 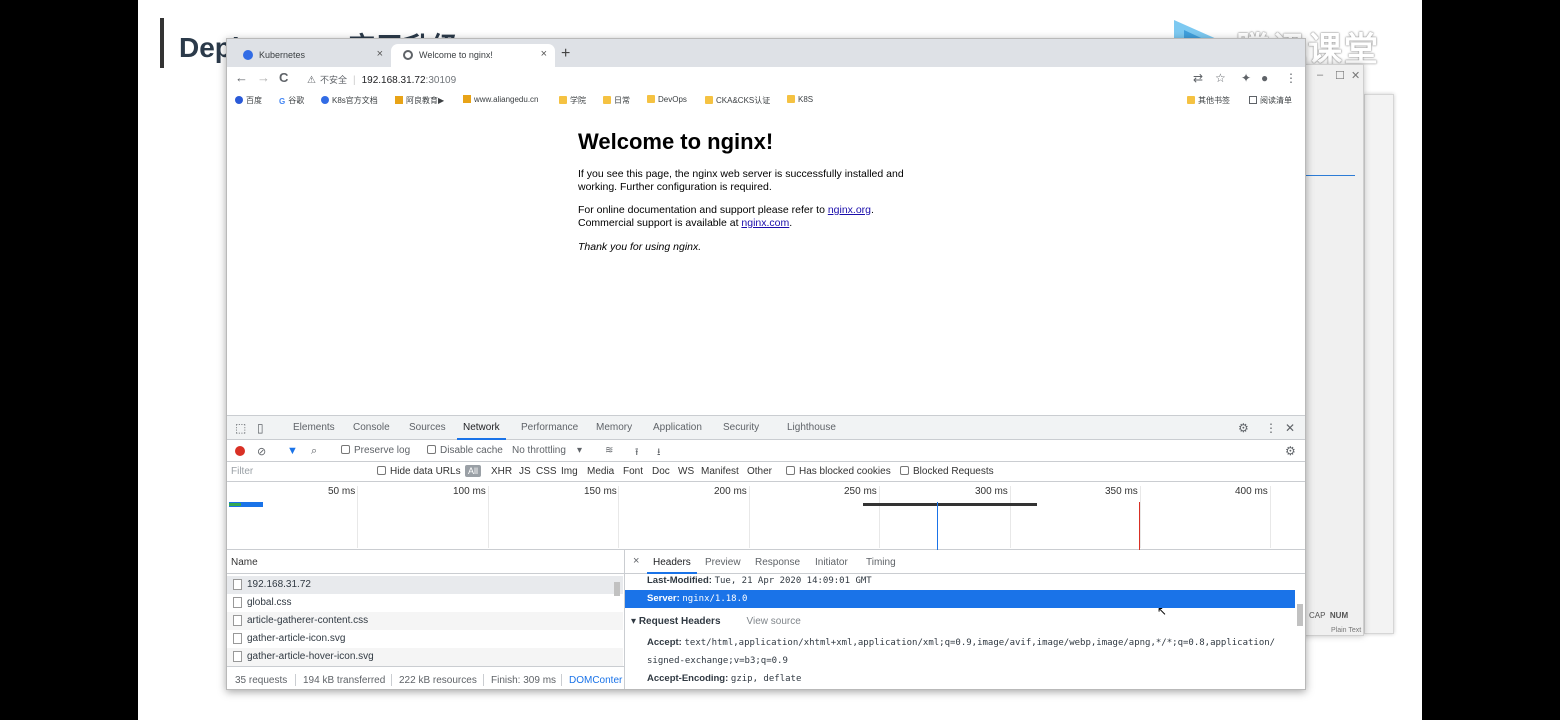 I want to click on view-source-link: View source, so click(x=774, y=621).